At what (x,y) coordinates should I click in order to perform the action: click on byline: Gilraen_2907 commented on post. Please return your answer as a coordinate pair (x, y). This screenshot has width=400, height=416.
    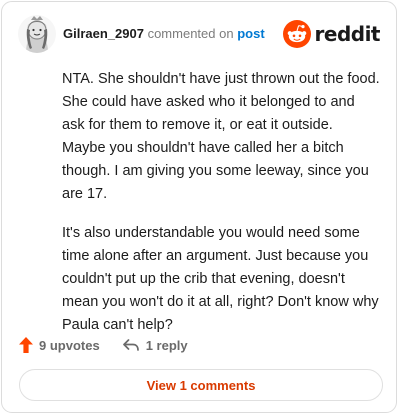
    Looking at the image, I should click on (164, 34).